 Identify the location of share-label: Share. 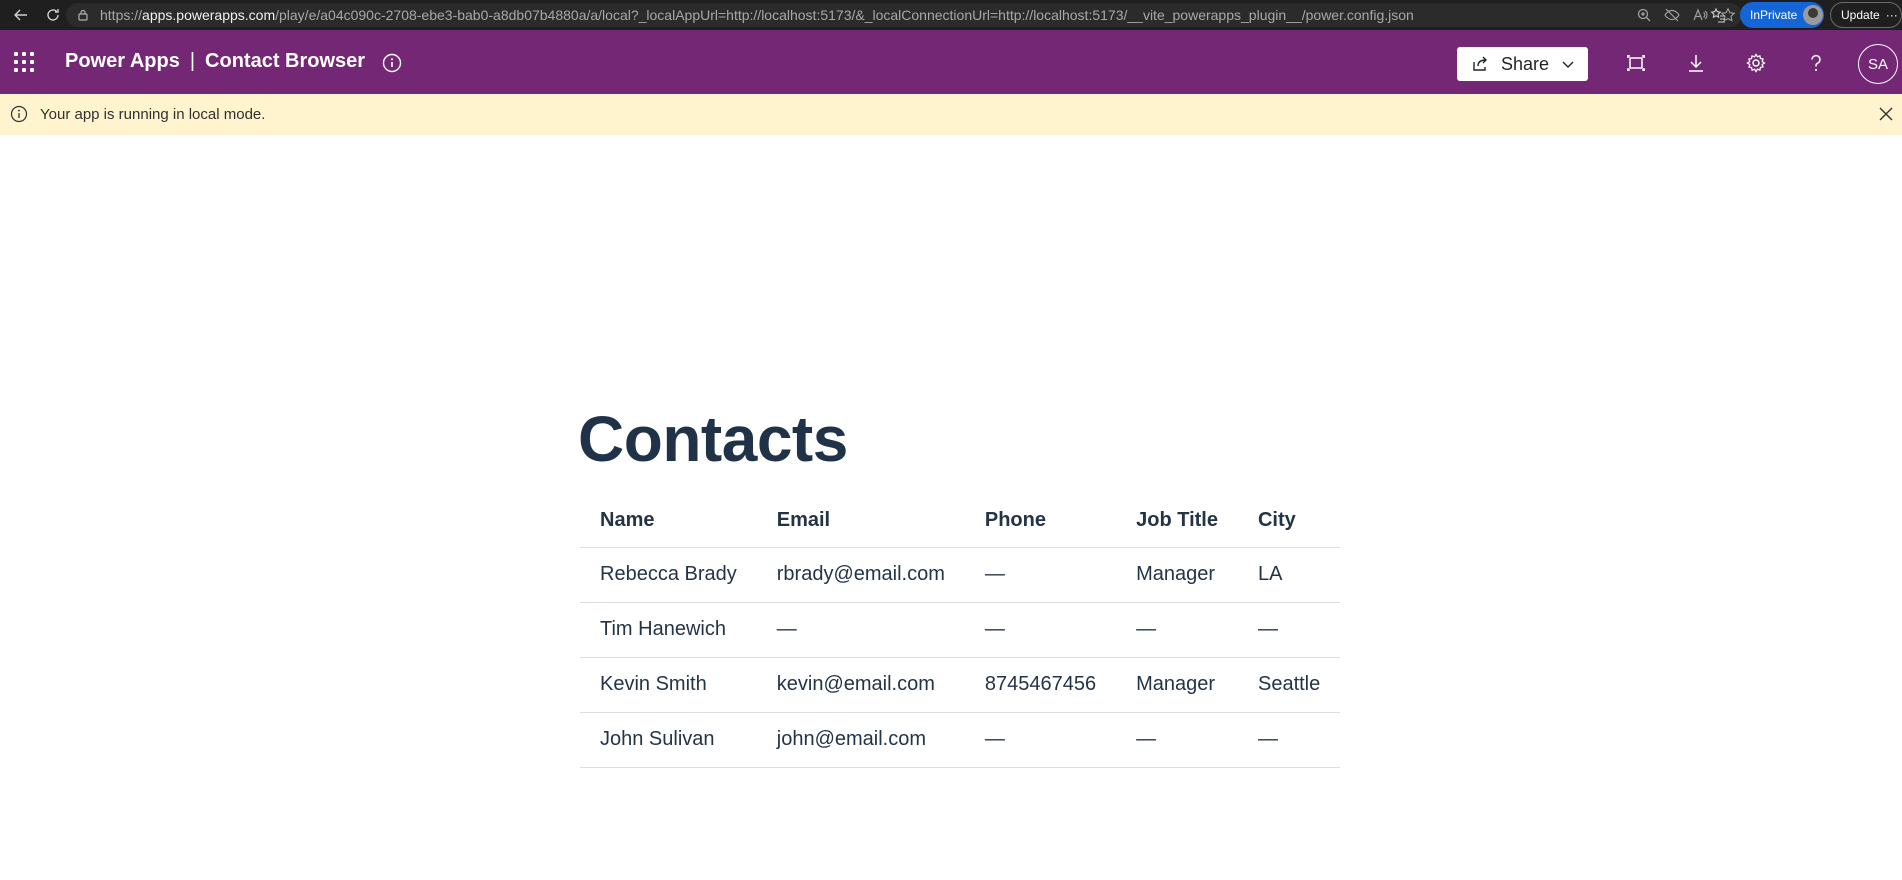
(1525, 63).